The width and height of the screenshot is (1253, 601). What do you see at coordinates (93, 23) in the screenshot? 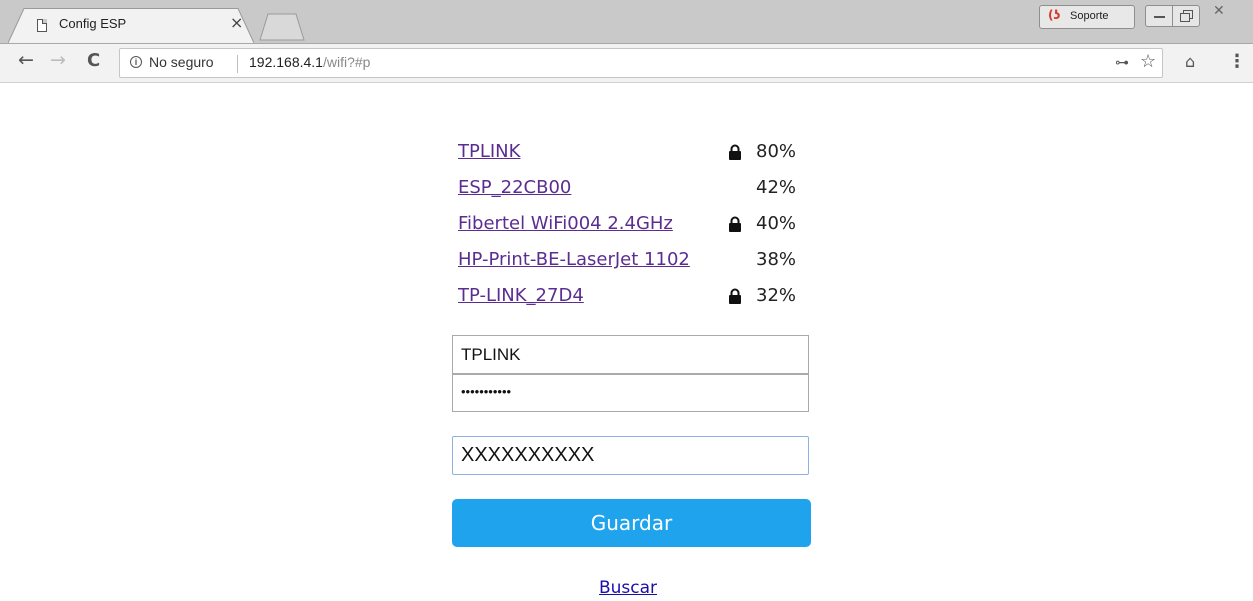
I see `tab-title: Config ESP` at bounding box center [93, 23].